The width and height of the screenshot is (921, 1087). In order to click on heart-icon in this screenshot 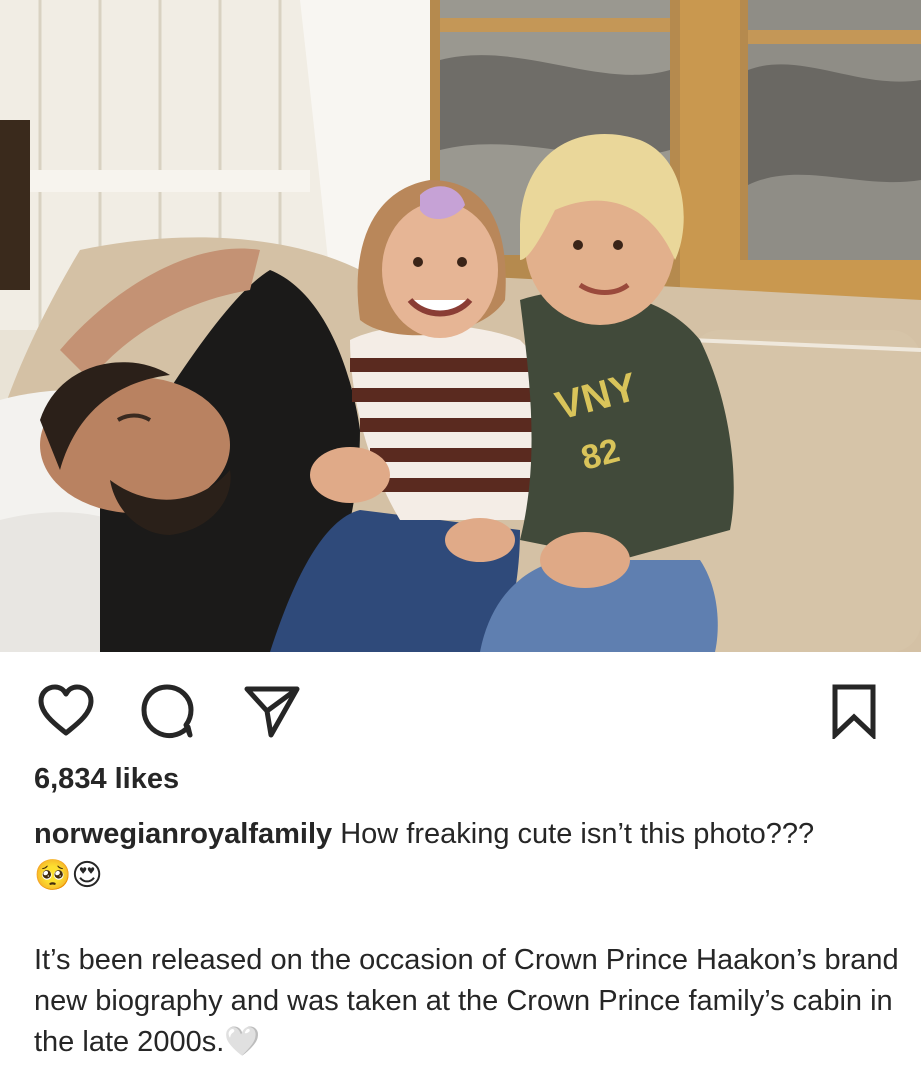, I will do `click(66, 710)`.